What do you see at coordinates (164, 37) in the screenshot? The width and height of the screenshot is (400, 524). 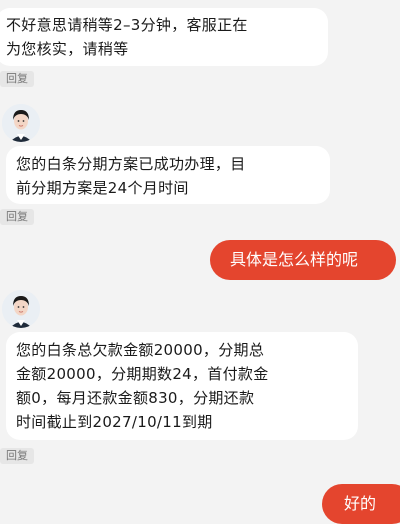 I see `agent-message-bubble: 不好意思请稍等2–3分钟，客服正在 为您核实，请稍等` at bounding box center [164, 37].